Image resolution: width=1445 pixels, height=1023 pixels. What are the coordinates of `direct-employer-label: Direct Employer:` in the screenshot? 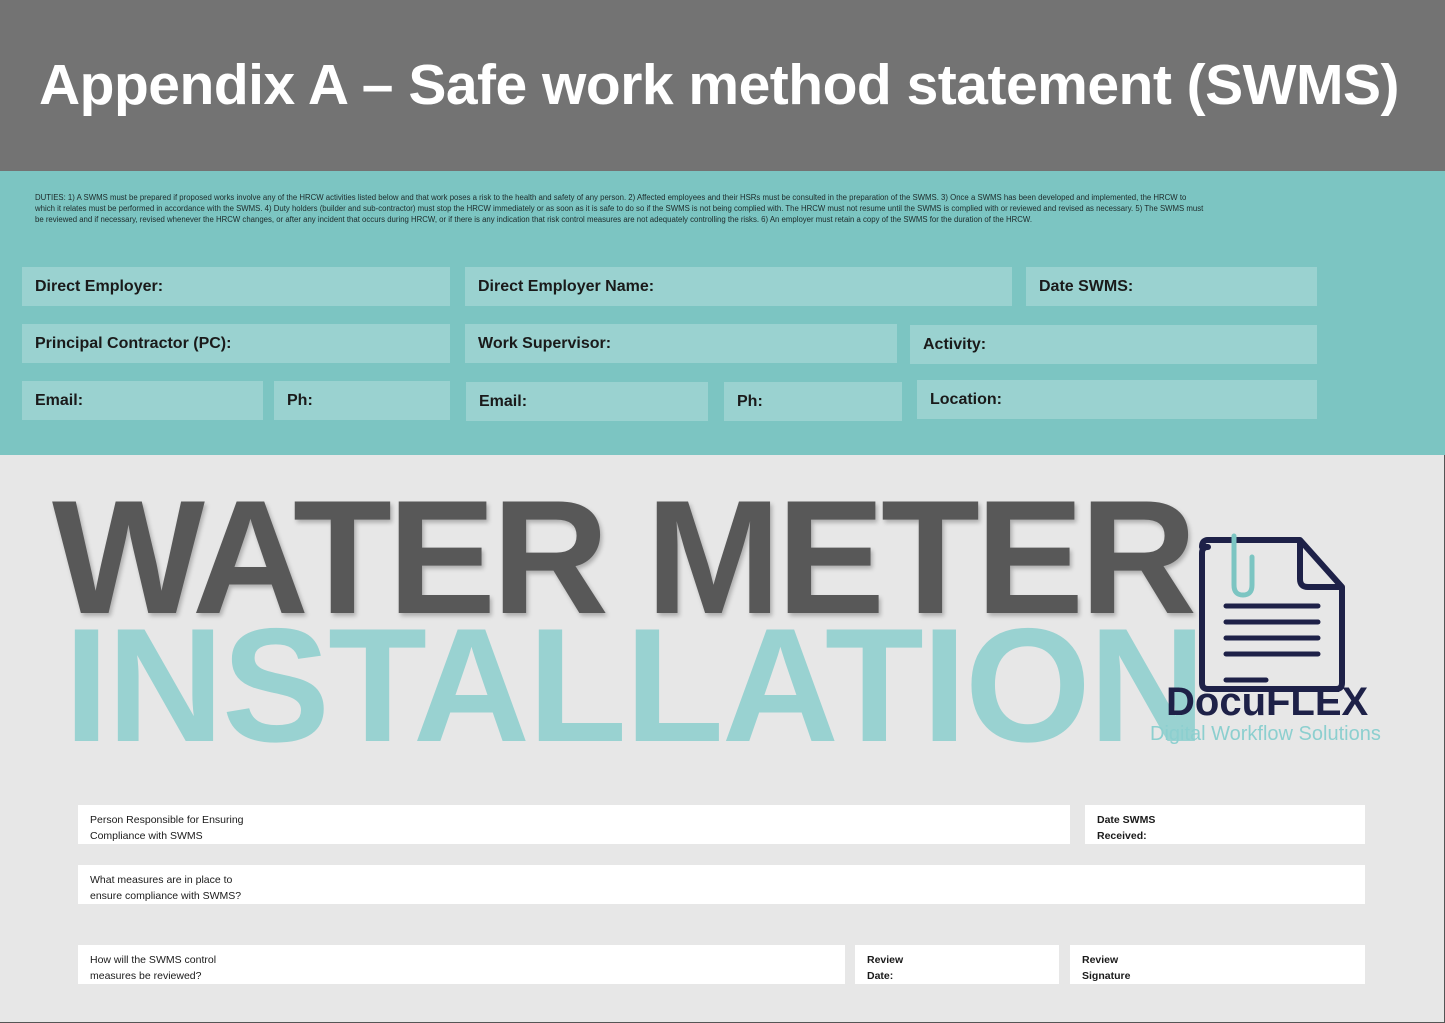 It's located at (99, 286).